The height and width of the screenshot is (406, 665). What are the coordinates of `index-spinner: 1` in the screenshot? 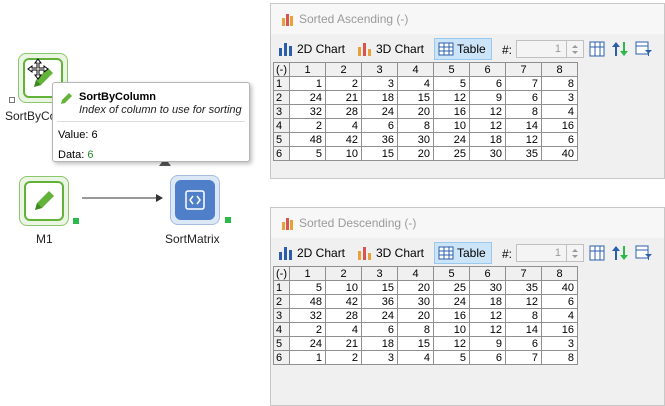 It's located at (550, 253).